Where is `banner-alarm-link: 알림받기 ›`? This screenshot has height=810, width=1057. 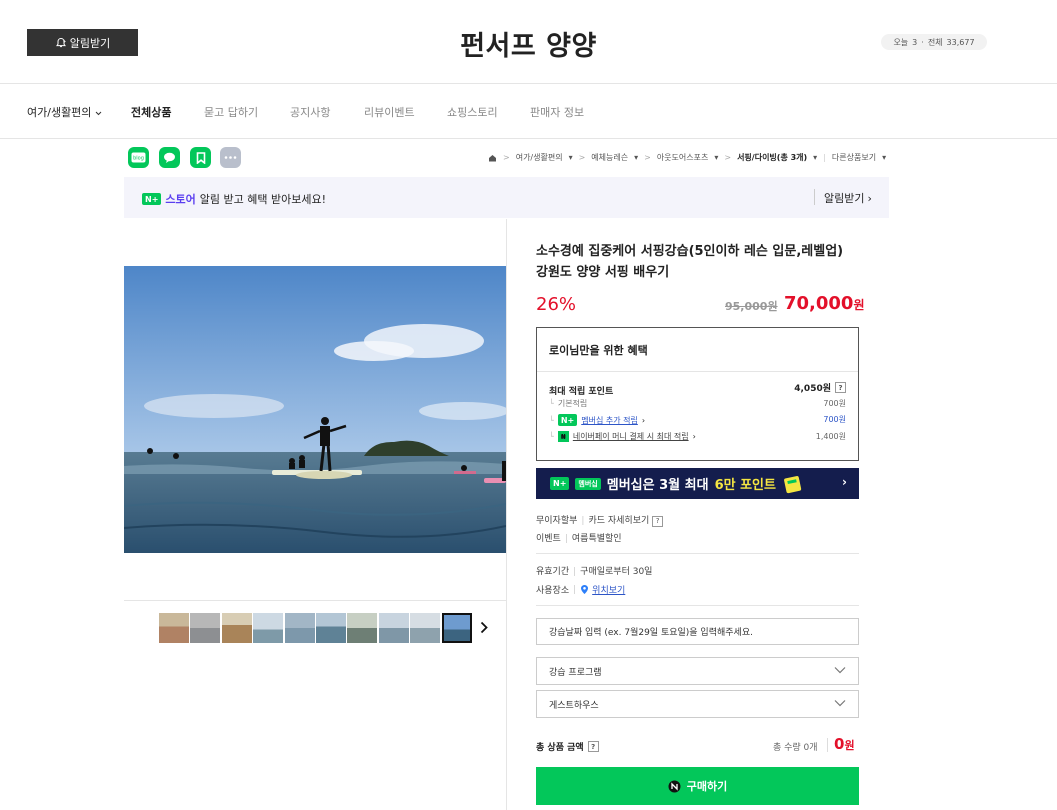 banner-alarm-link: 알림받기 › is located at coordinates (848, 198).